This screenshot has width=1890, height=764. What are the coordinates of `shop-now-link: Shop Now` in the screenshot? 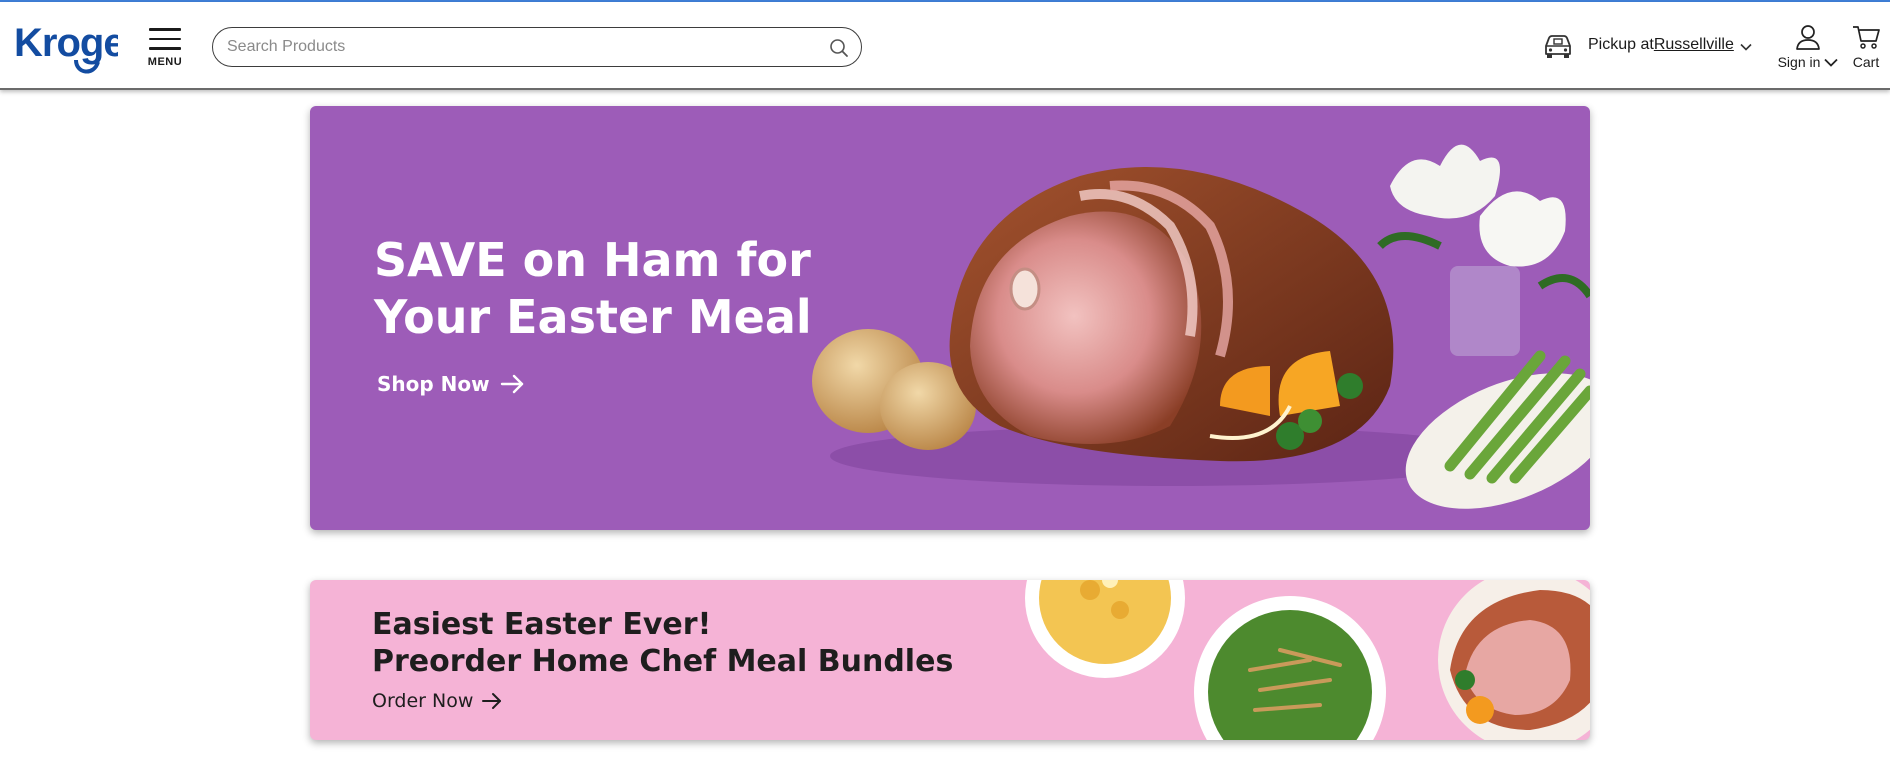 It's located at (451, 384).